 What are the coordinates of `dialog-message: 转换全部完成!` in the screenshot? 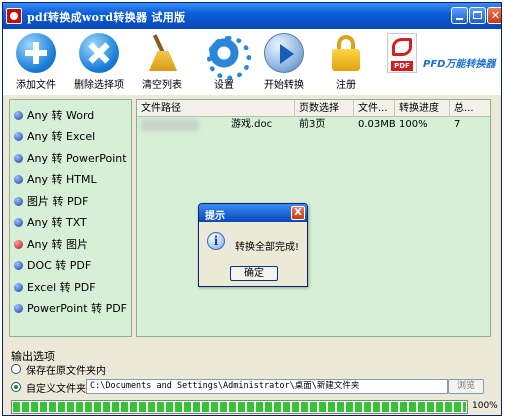 It's located at (267, 247).